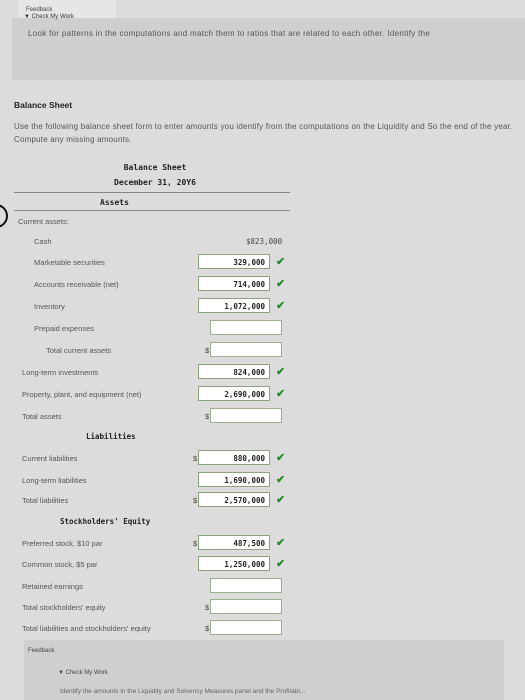  I want to click on ppe-input: 2,690,000, so click(234, 393).